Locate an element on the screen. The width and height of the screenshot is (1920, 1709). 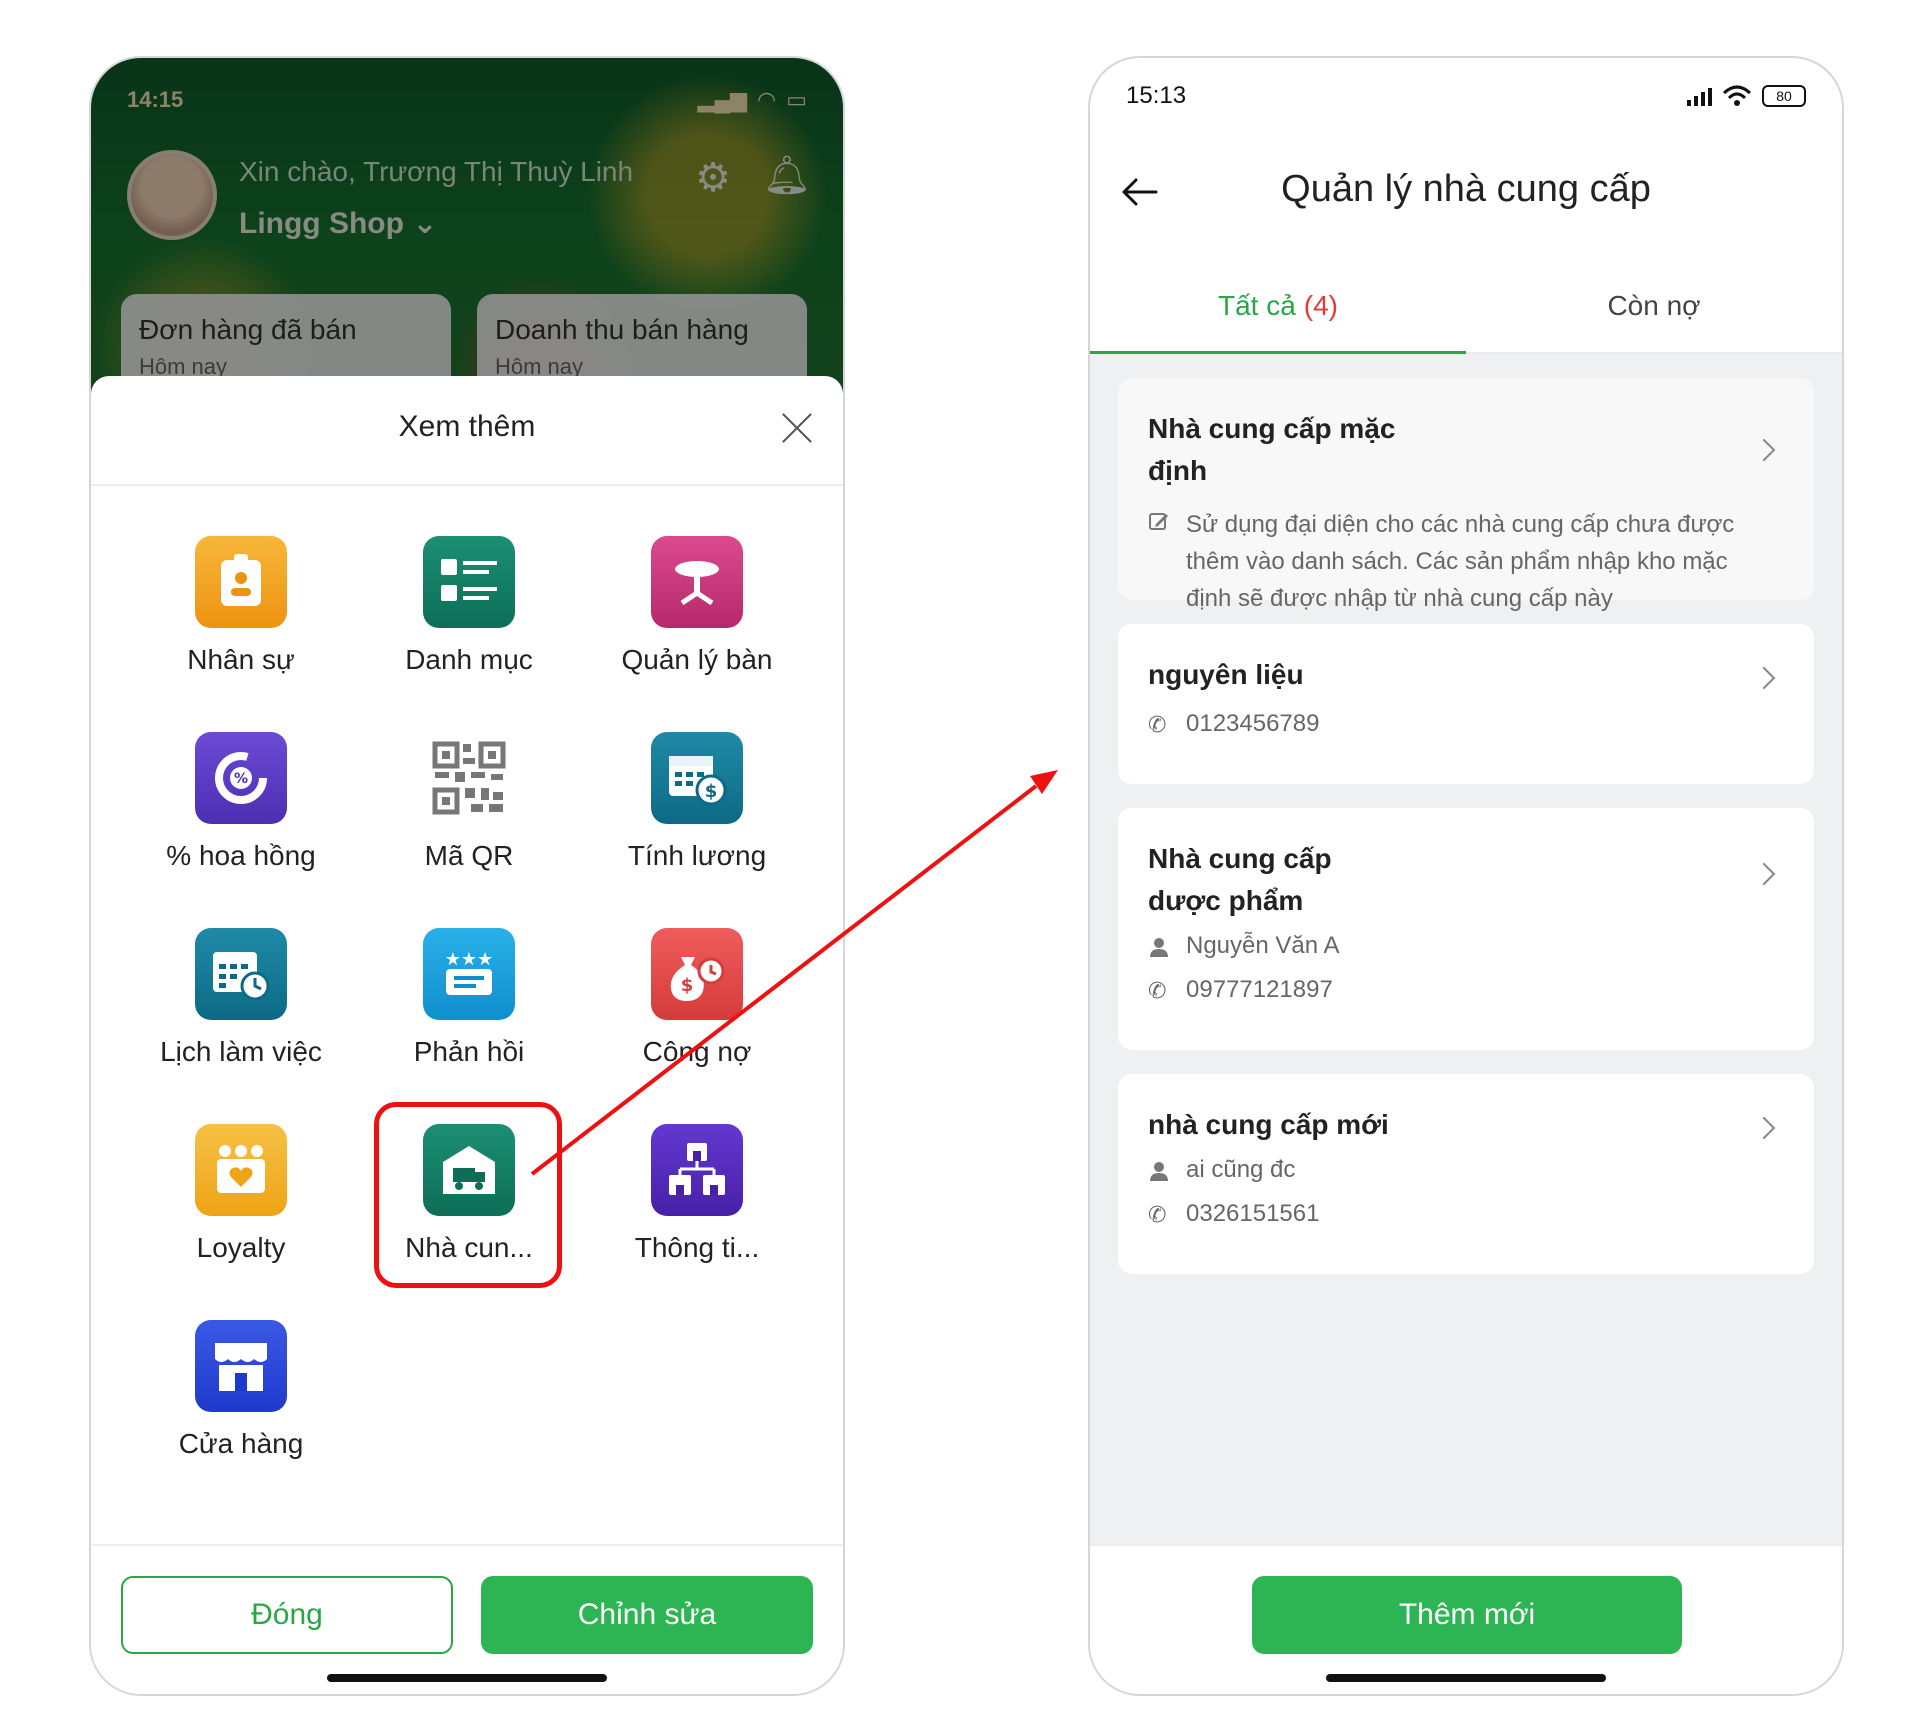
table-icon is located at coordinates (697, 582).